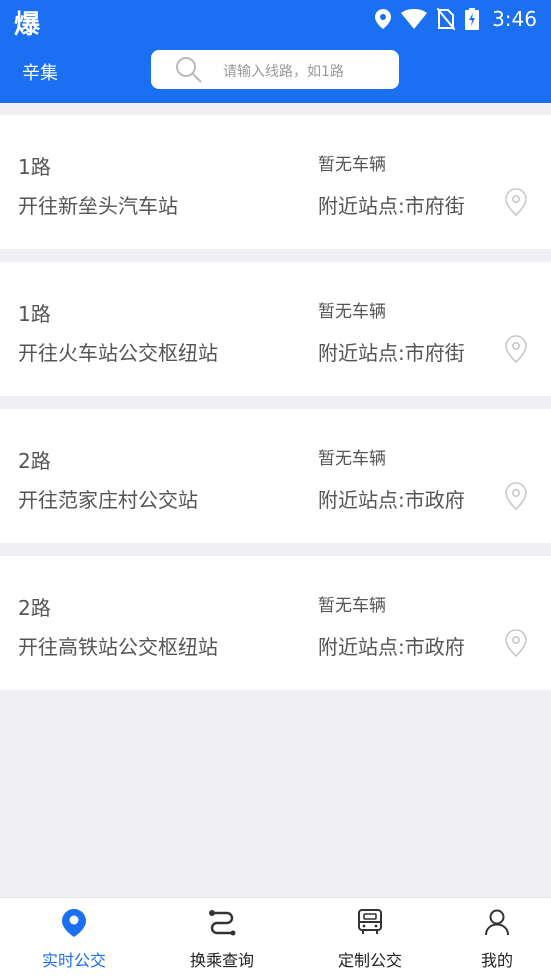 The width and height of the screenshot is (551, 980). I want to click on bus-icon, so click(370, 921).